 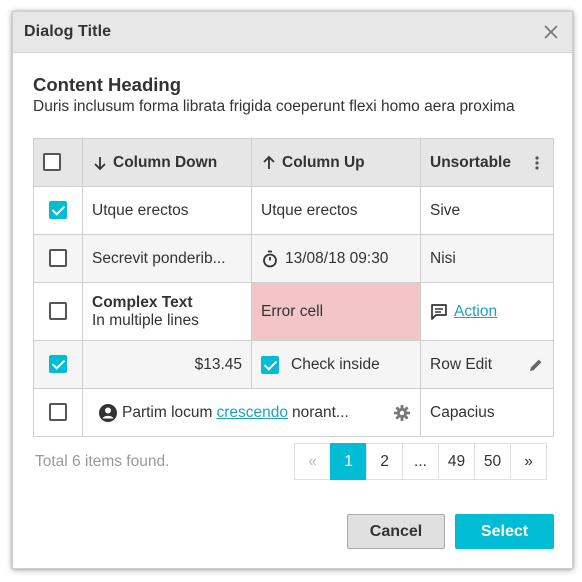 What do you see at coordinates (536, 365) in the screenshot?
I see `pencil-icon` at bounding box center [536, 365].